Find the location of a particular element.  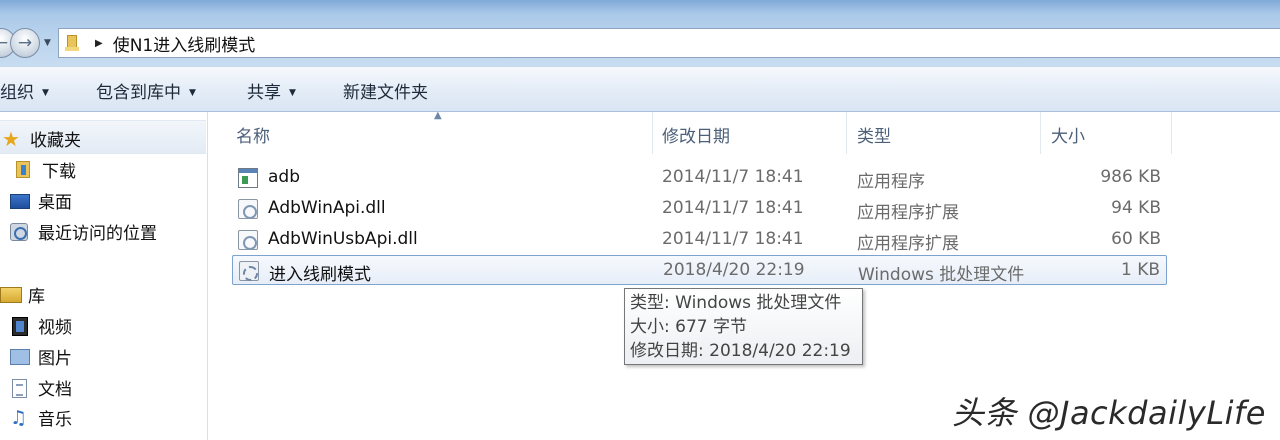

column-divider is located at coordinates (1171, 133).